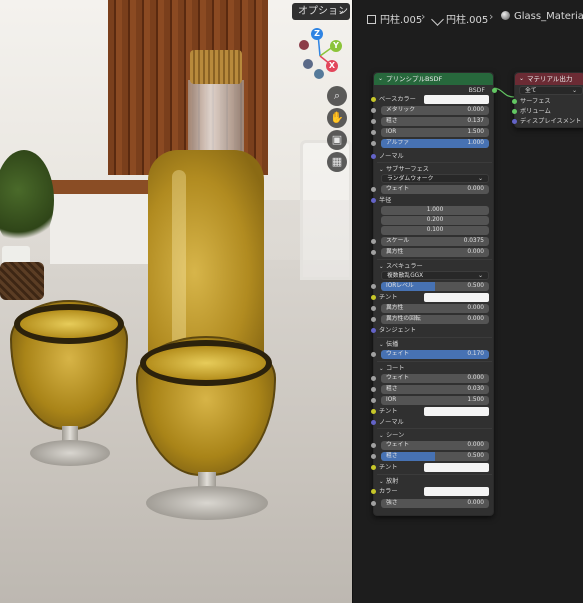  What do you see at coordinates (435, 178) in the screenshot?
I see `subsurface-method-dropdown: ランダムウォーク ⌄` at bounding box center [435, 178].